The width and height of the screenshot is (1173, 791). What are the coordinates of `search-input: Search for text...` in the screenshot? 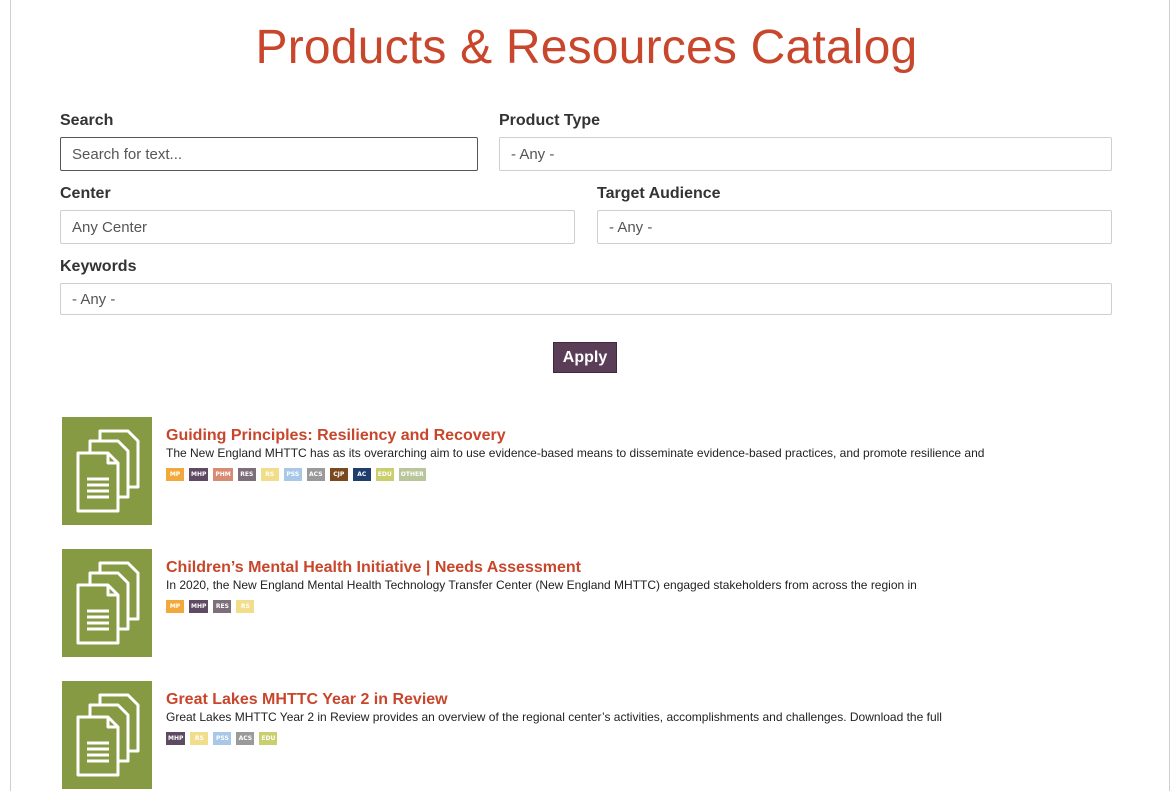 It's located at (269, 154).